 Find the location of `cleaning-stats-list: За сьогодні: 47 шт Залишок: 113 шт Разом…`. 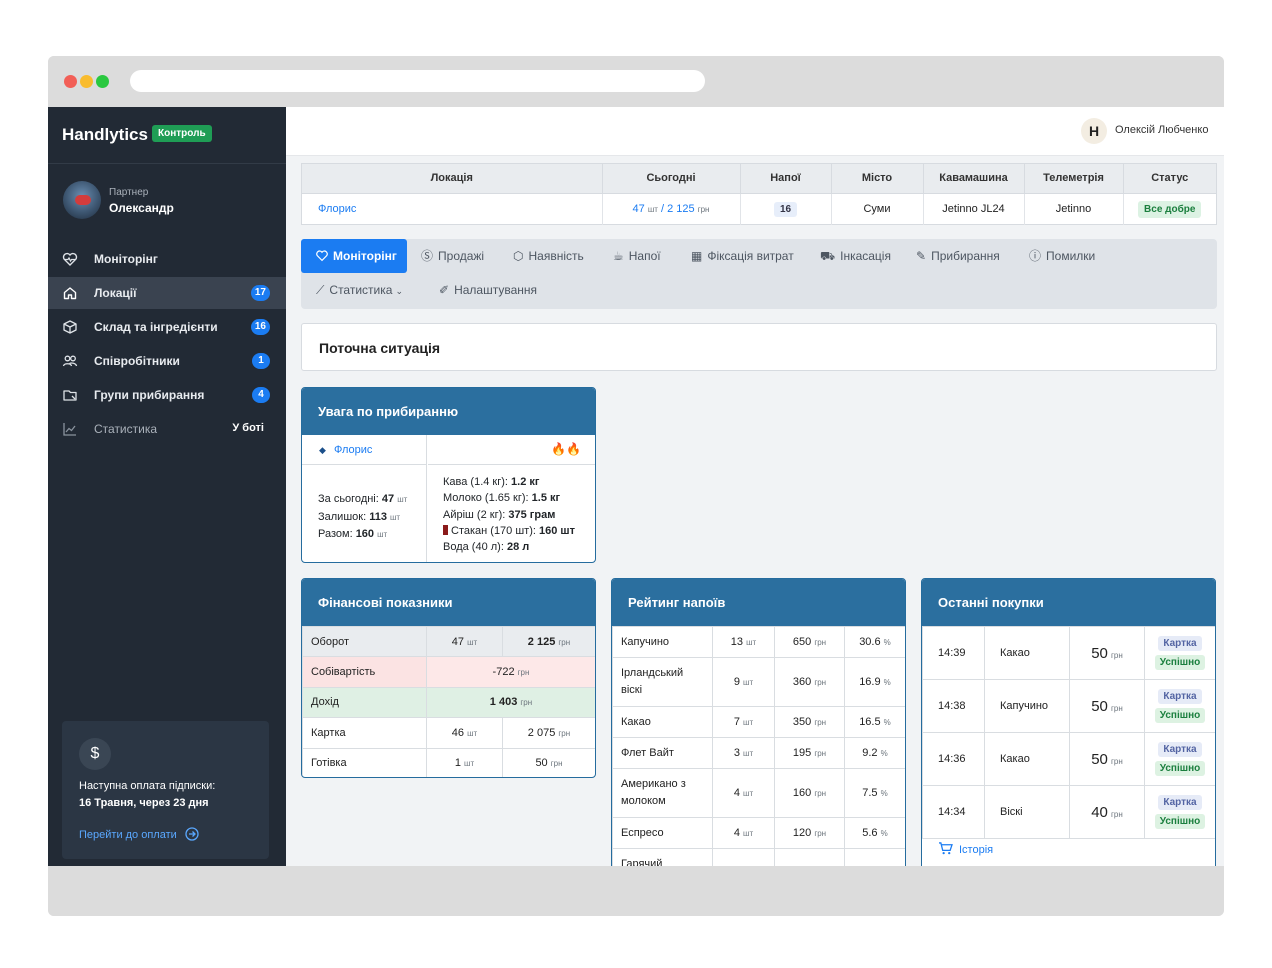

cleaning-stats-list: За сьогодні: 47 шт Залишок: 113 шт Разом… is located at coordinates (362, 517).